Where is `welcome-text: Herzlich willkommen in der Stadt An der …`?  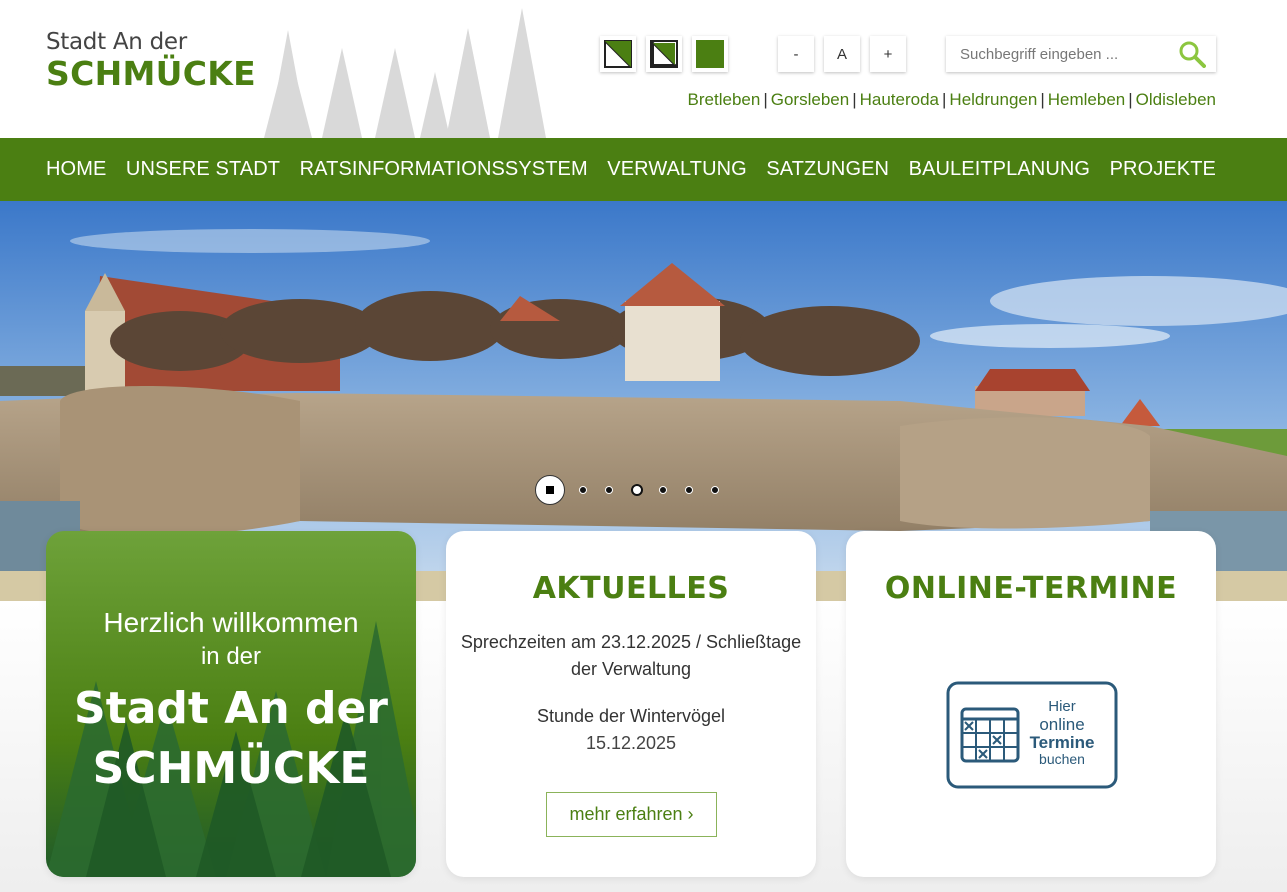 welcome-text: Herzlich willkommen in der Stadt An der … is located at coordinates (231, 702).